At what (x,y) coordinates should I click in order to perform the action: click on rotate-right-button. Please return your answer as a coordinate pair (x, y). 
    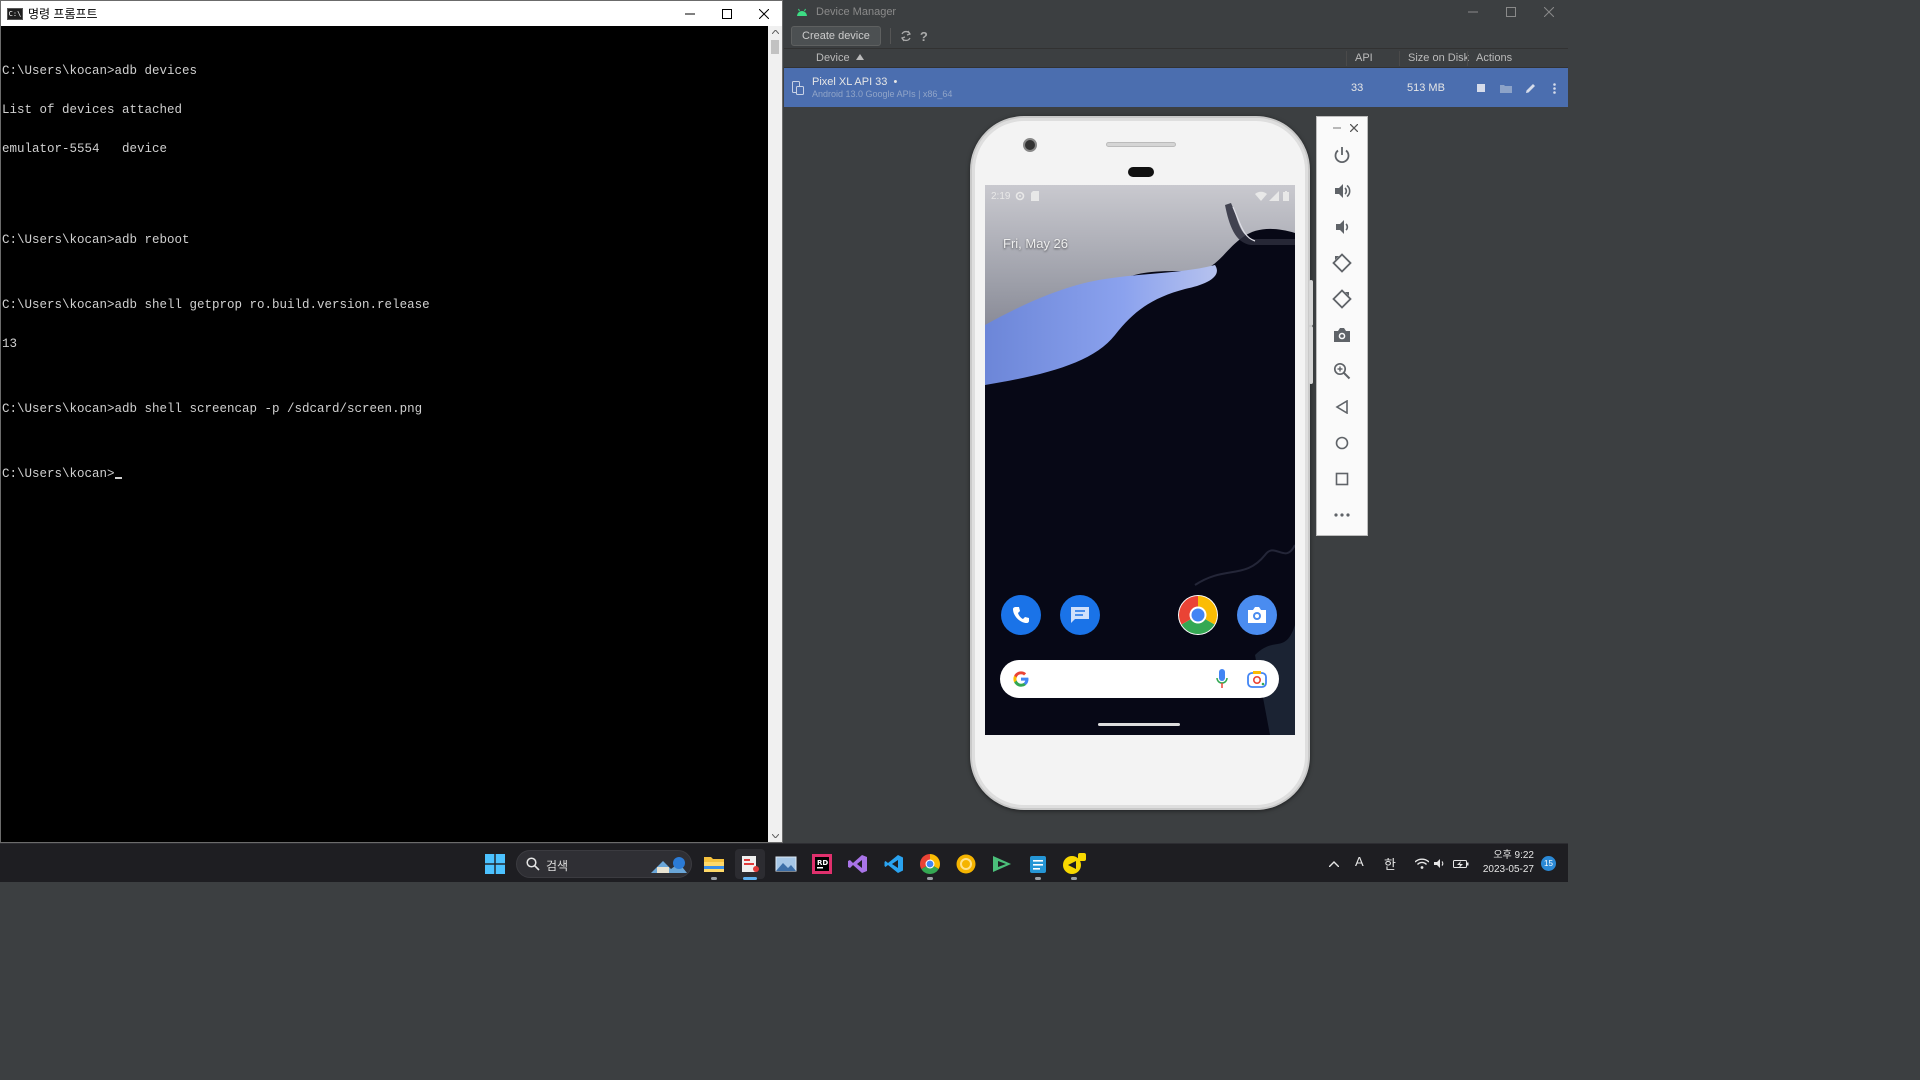
    Looking at the image, I should click on (1342, 299).